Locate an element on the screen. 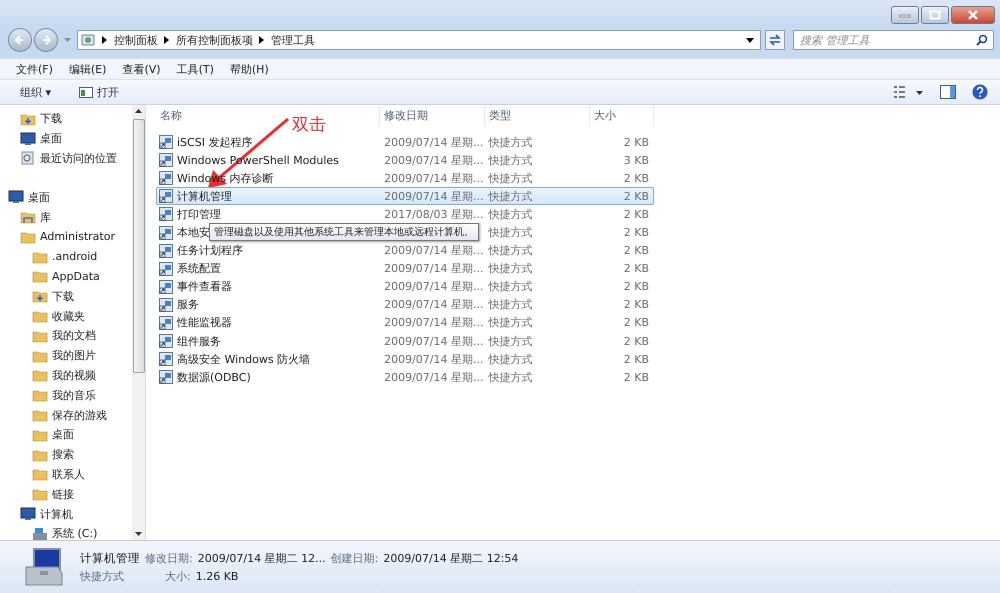 Image resolution: width=1000 pixels, height=593 pixels. organize-button: 组织 ▾ is located at coordinates (36, 92).